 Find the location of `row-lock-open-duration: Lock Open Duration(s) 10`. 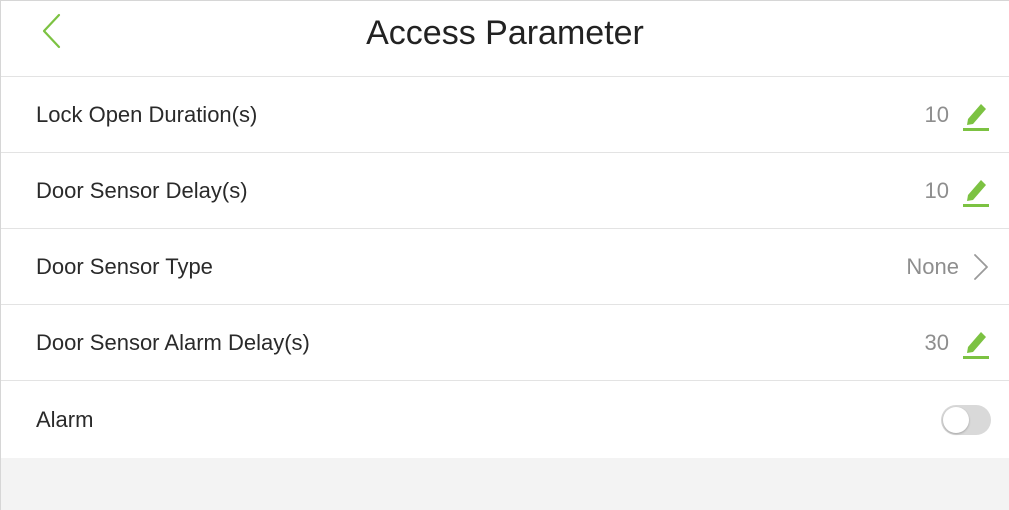

row-lock-open-duration: Lock Open Duration(s) 10 is located at coordinates (505, 115).